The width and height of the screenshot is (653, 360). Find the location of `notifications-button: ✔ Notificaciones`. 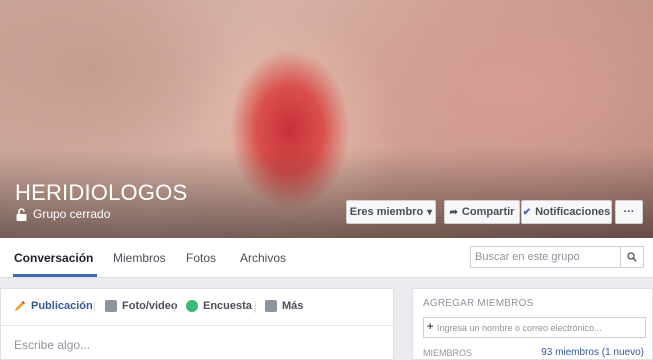

notifications-button: ✔ Notificaciones is located at coordinates (566, 212).